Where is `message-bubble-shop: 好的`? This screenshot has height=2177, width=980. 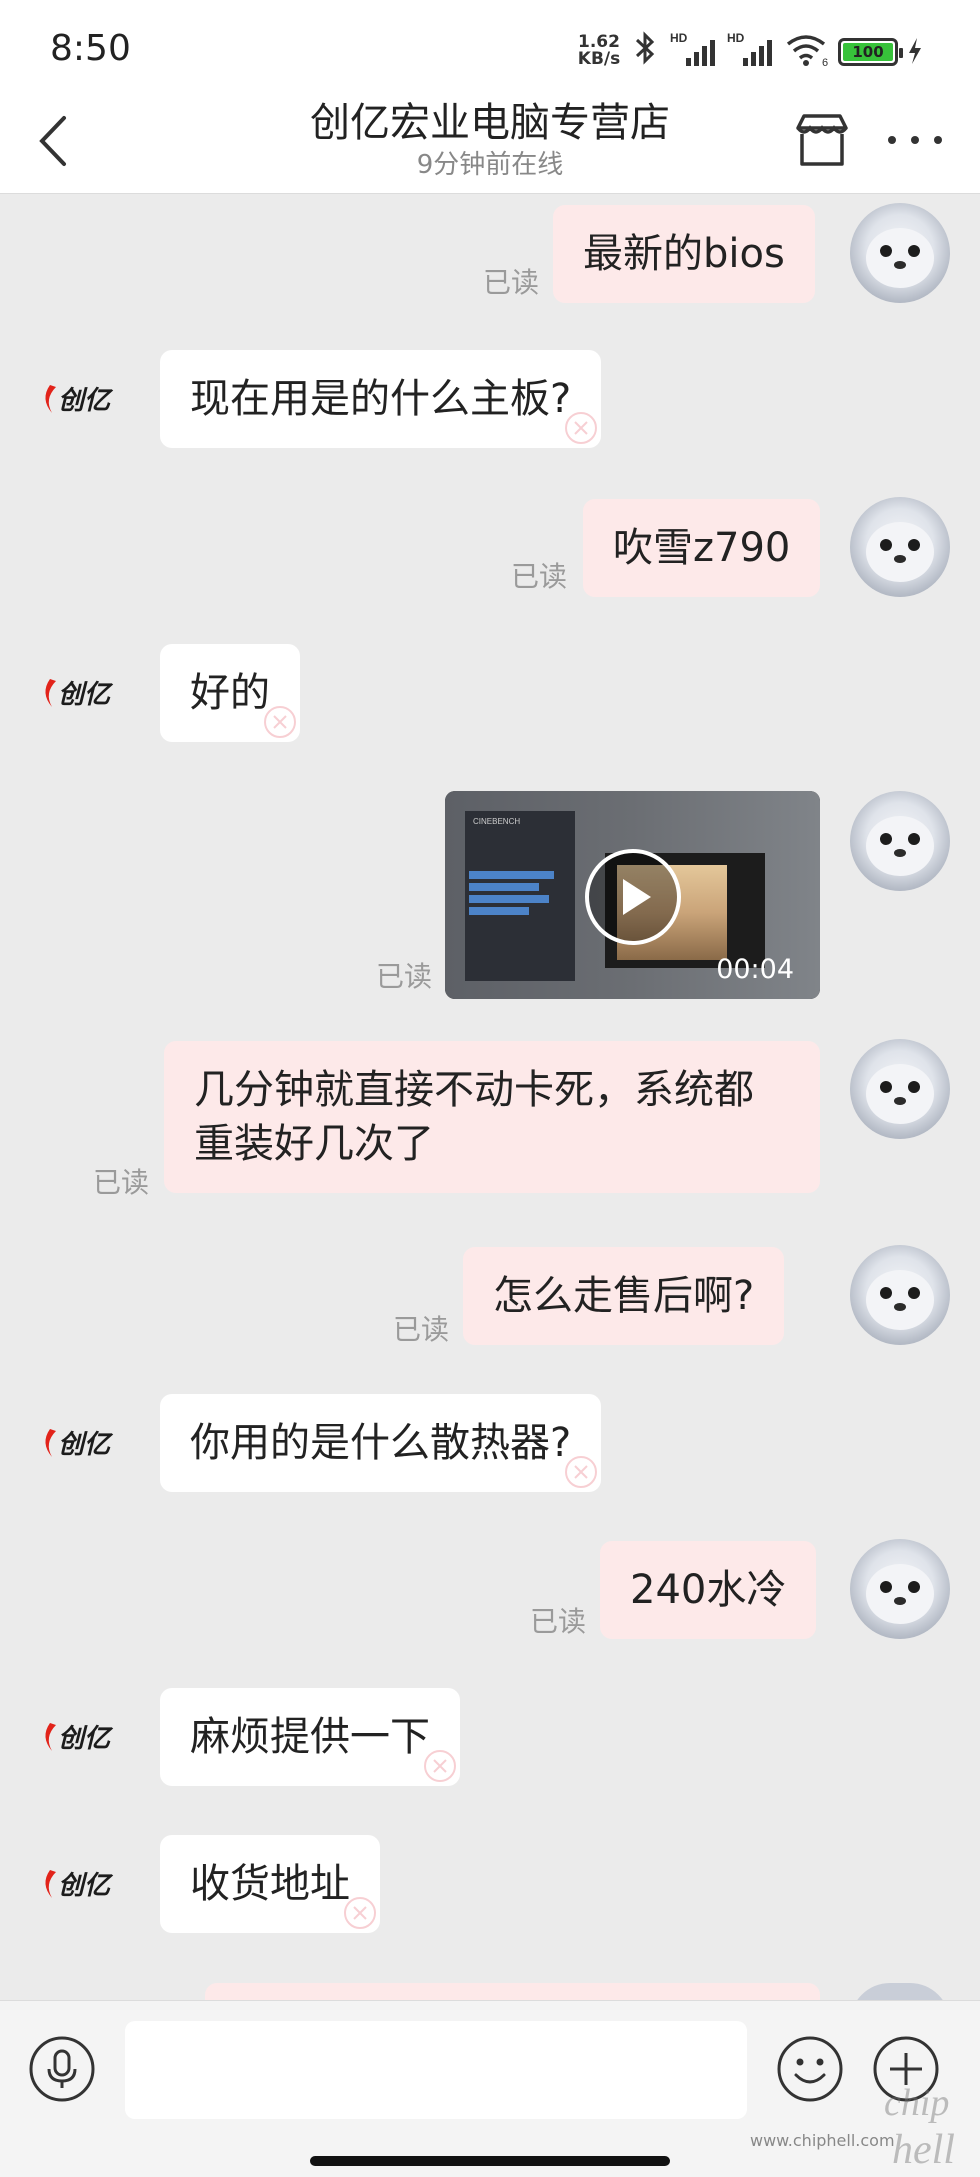
message-bubble-shop: 好的 is located at coordinates (230, 693).